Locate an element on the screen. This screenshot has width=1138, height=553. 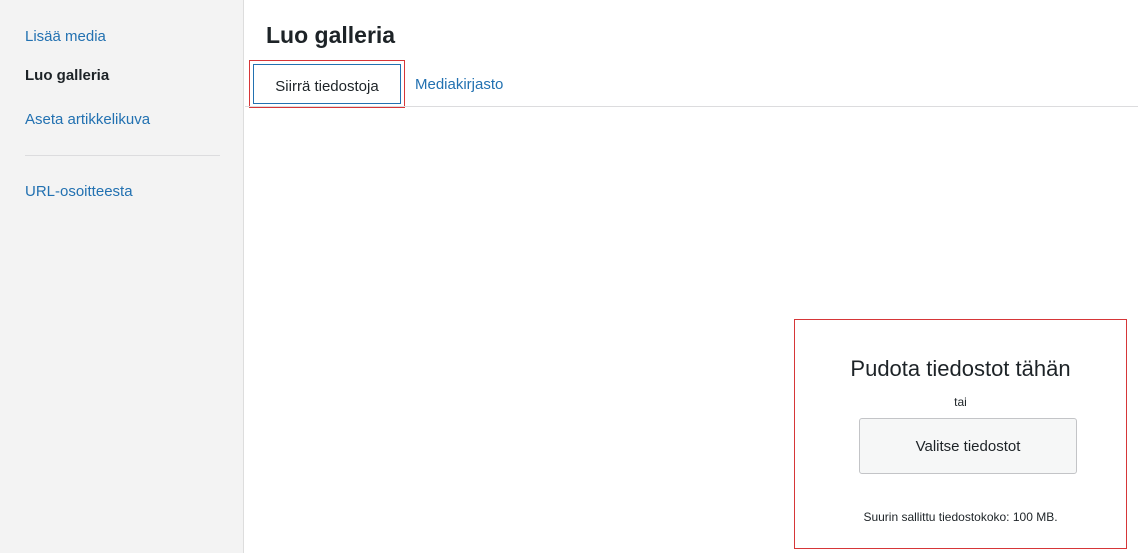
sidebar-item-create-gallery: Luo galleria is located at coordinates (67, 76).